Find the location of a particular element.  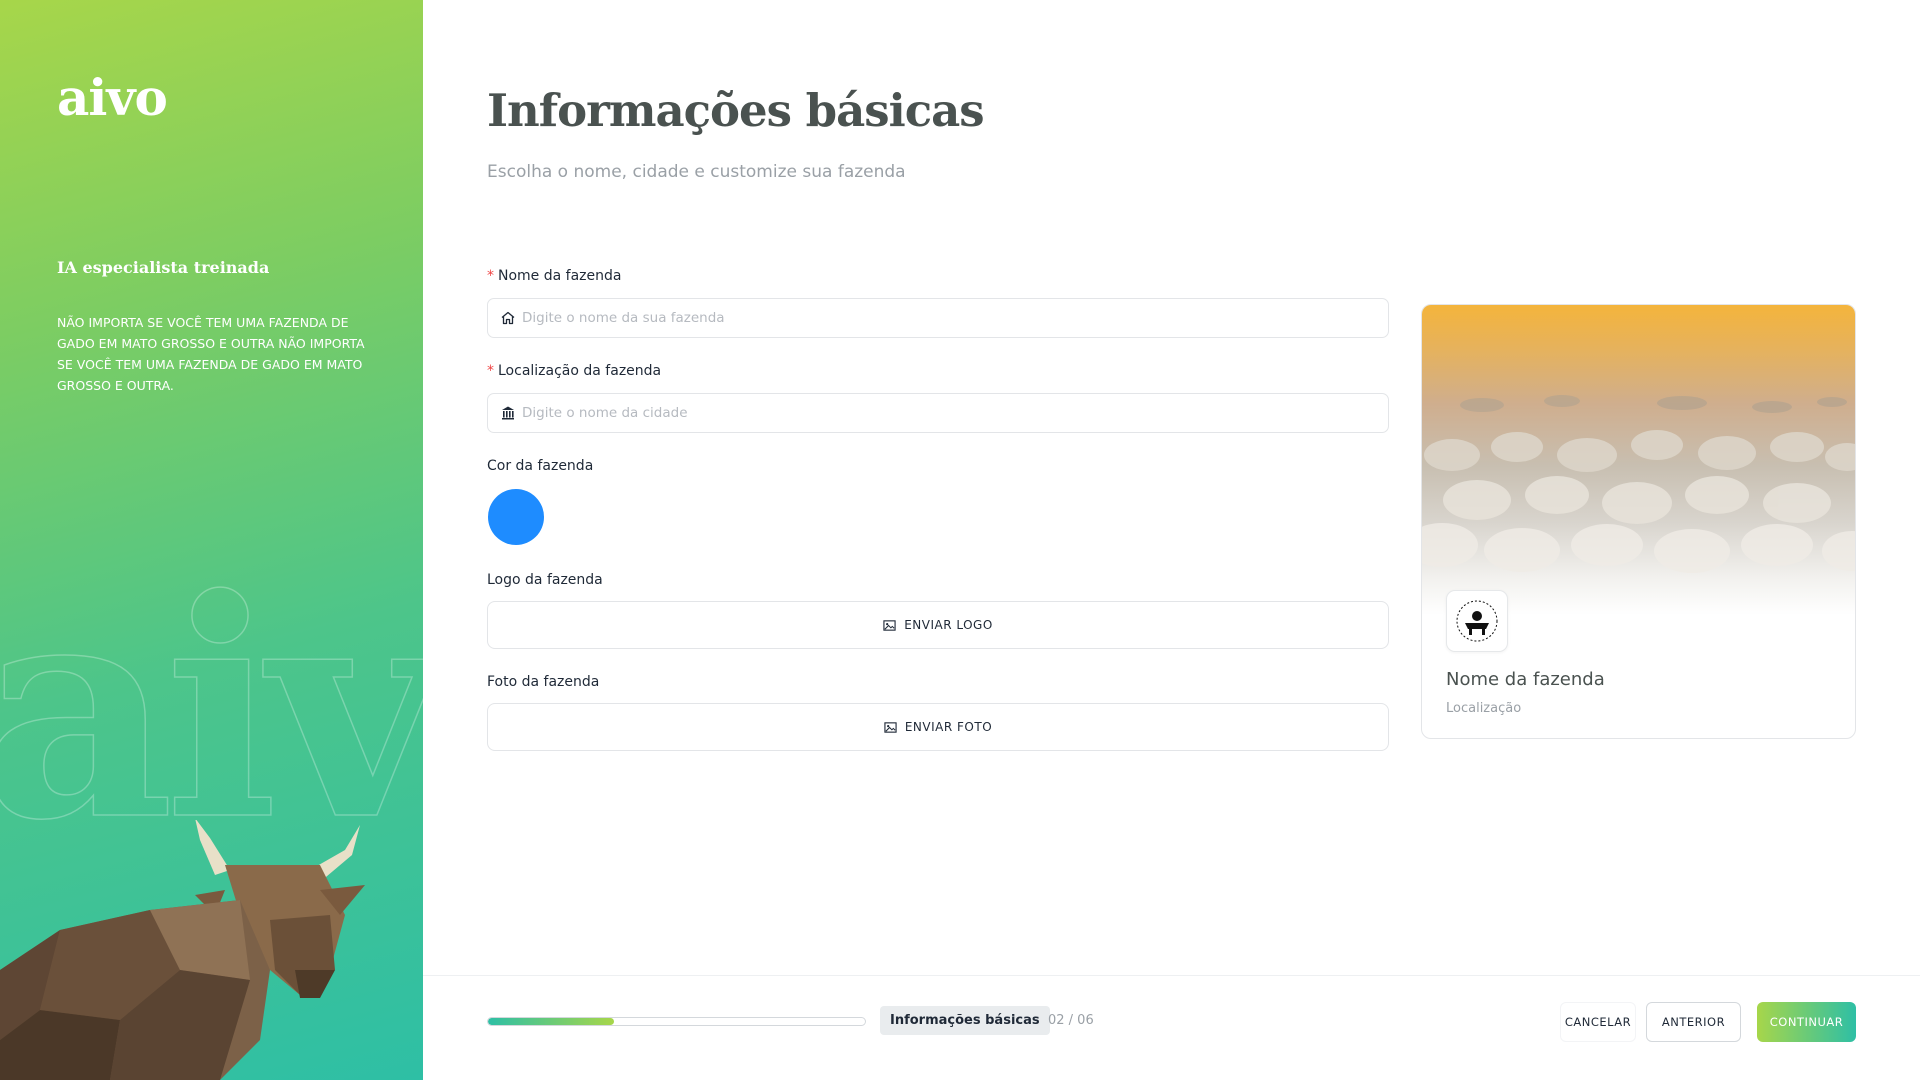

farm-logo-thumbnail is located at coordinates (1477, 621).